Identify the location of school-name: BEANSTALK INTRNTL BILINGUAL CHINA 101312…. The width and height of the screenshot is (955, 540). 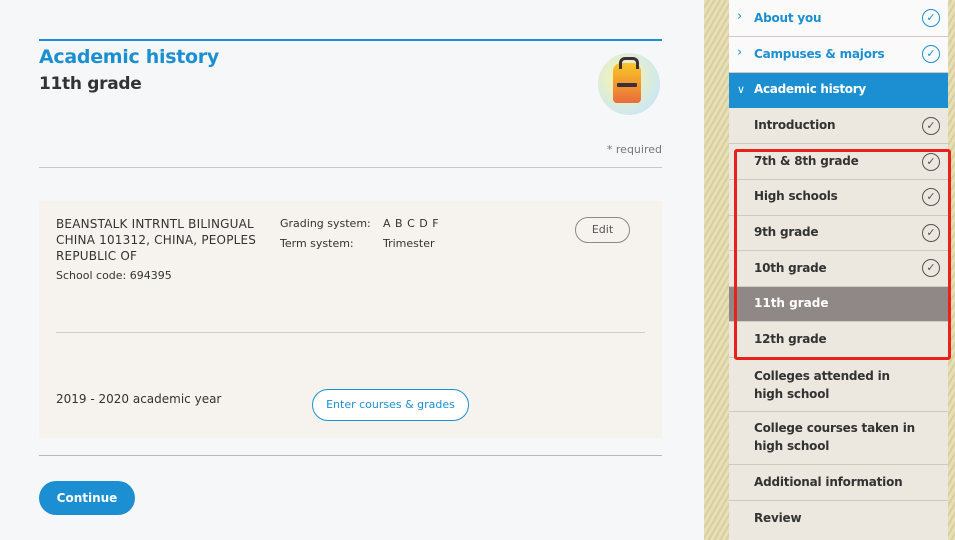
(156, 240).